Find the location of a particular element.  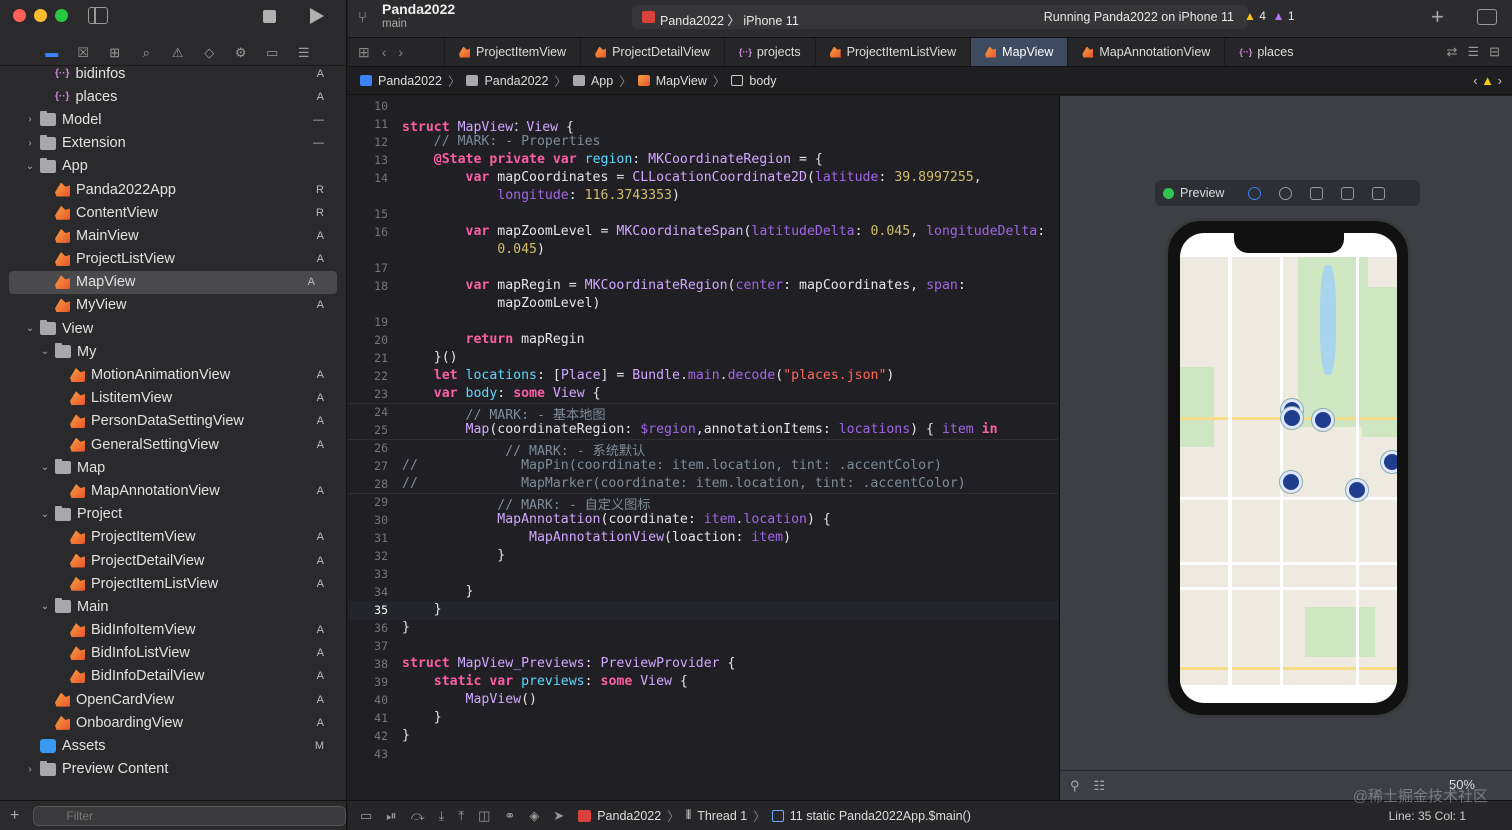

code-line: var body: some View { is located at coordinates (501, 393).